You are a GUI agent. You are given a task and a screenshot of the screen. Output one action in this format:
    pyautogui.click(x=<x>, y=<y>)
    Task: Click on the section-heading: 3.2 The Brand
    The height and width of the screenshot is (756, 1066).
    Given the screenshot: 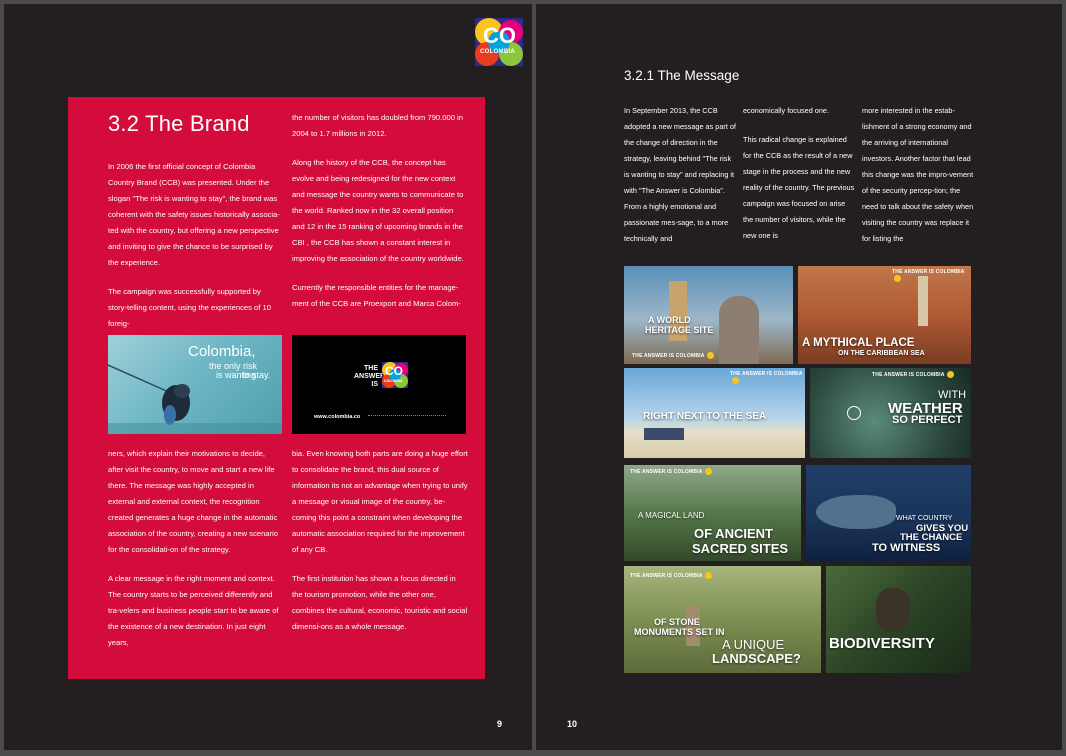 What is the action you would take?
    pyautogui.click(x=179, y=123)
    